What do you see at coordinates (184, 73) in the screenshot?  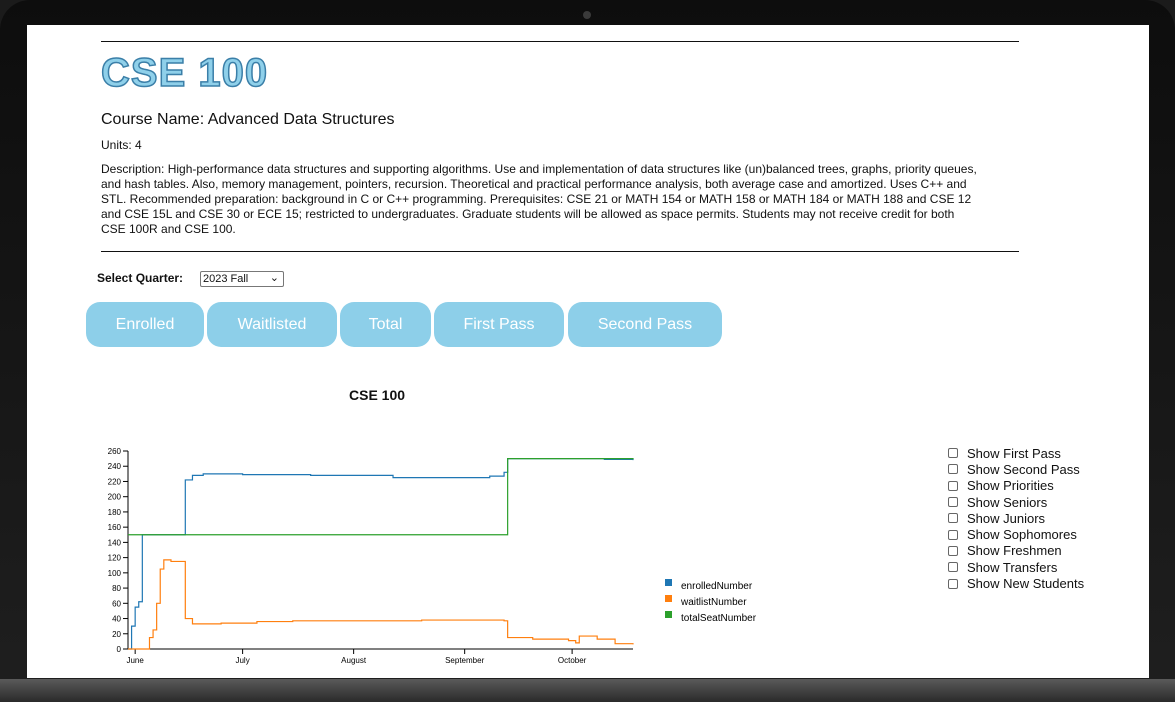 I see `page-title: CSE 100` at bounding box center [184, 73].